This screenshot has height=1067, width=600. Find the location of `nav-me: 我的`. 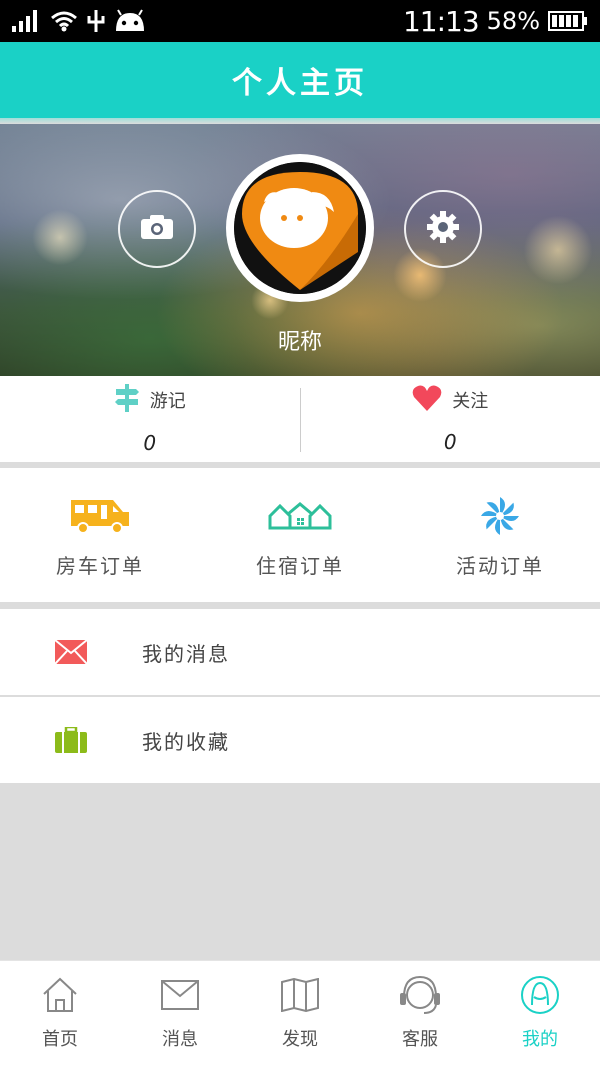

nav-me: 我的 is located at coordinates (540, 1014).